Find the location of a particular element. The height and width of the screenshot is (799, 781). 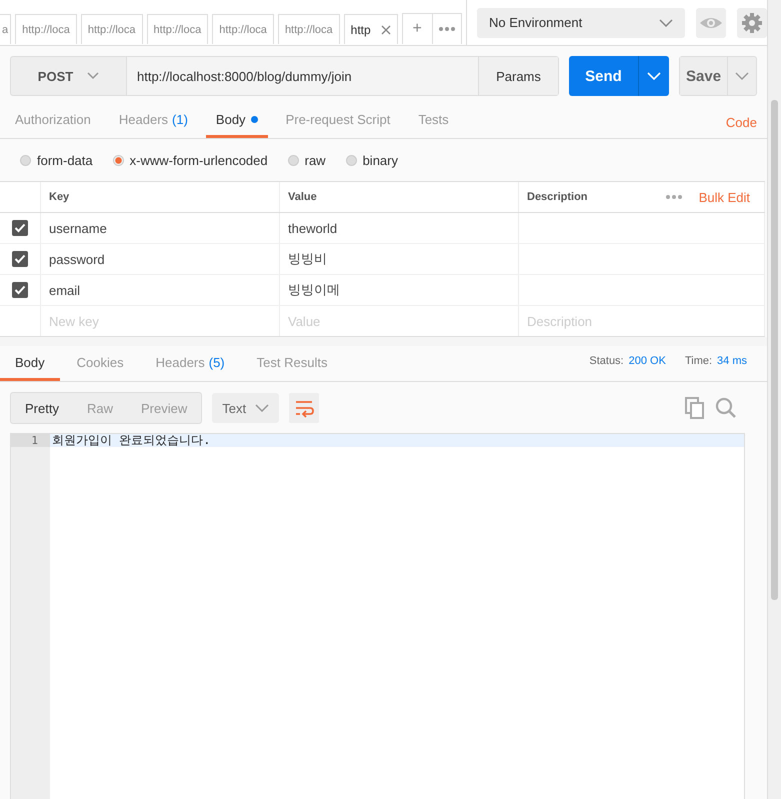

request-section-tab: Pre-request Script is located at coordinates (338, 125).